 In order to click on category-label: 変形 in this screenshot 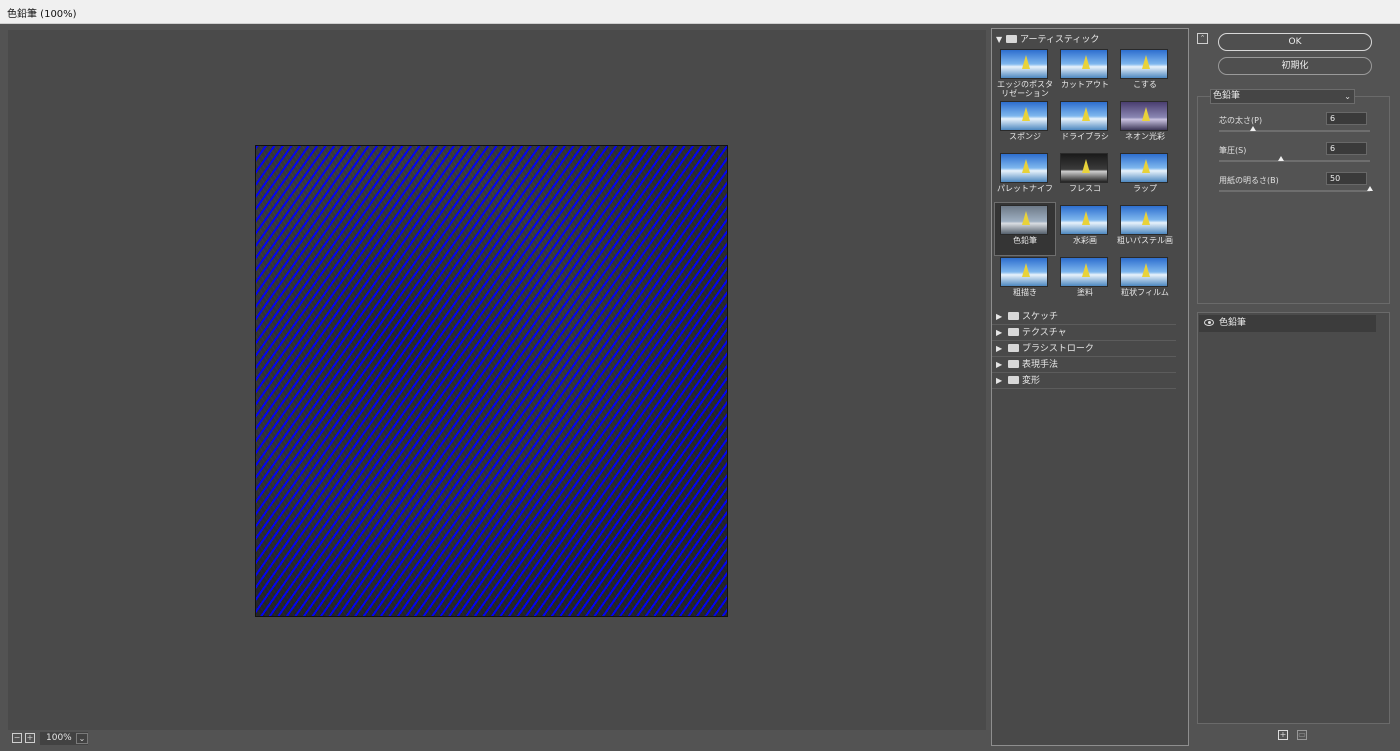, I will do `click(1031, 381)`.